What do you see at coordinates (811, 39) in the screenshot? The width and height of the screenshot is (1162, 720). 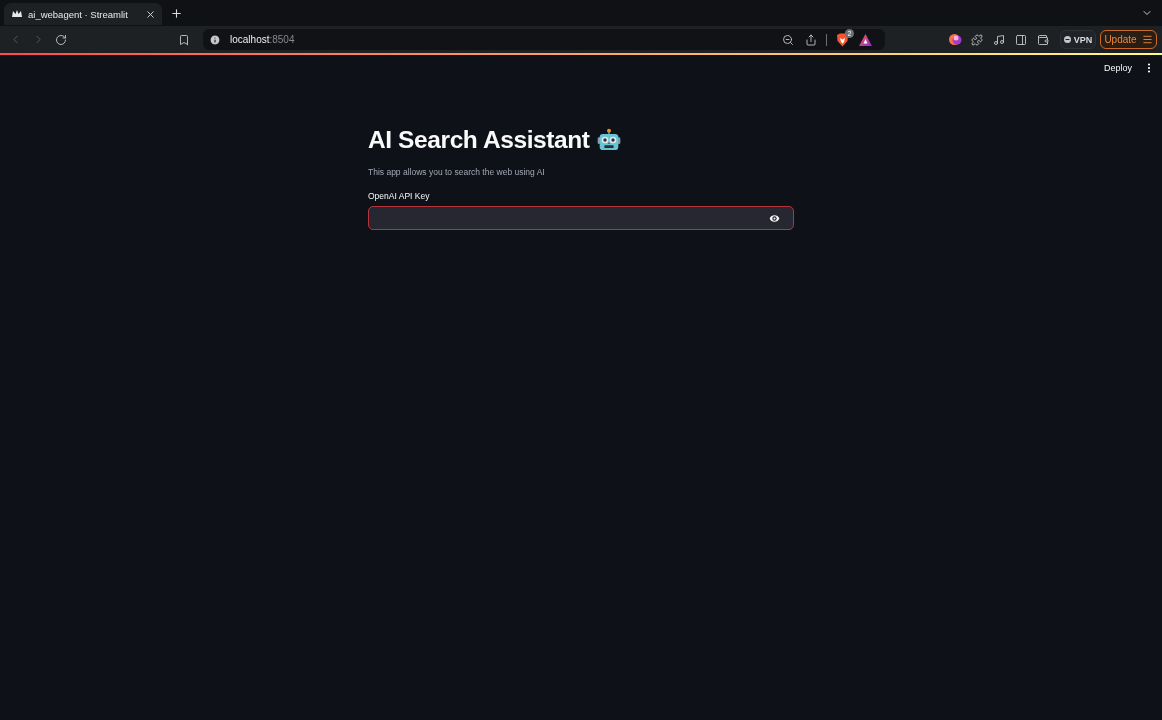 I see `share-icon` at bounding box center [811, 39].